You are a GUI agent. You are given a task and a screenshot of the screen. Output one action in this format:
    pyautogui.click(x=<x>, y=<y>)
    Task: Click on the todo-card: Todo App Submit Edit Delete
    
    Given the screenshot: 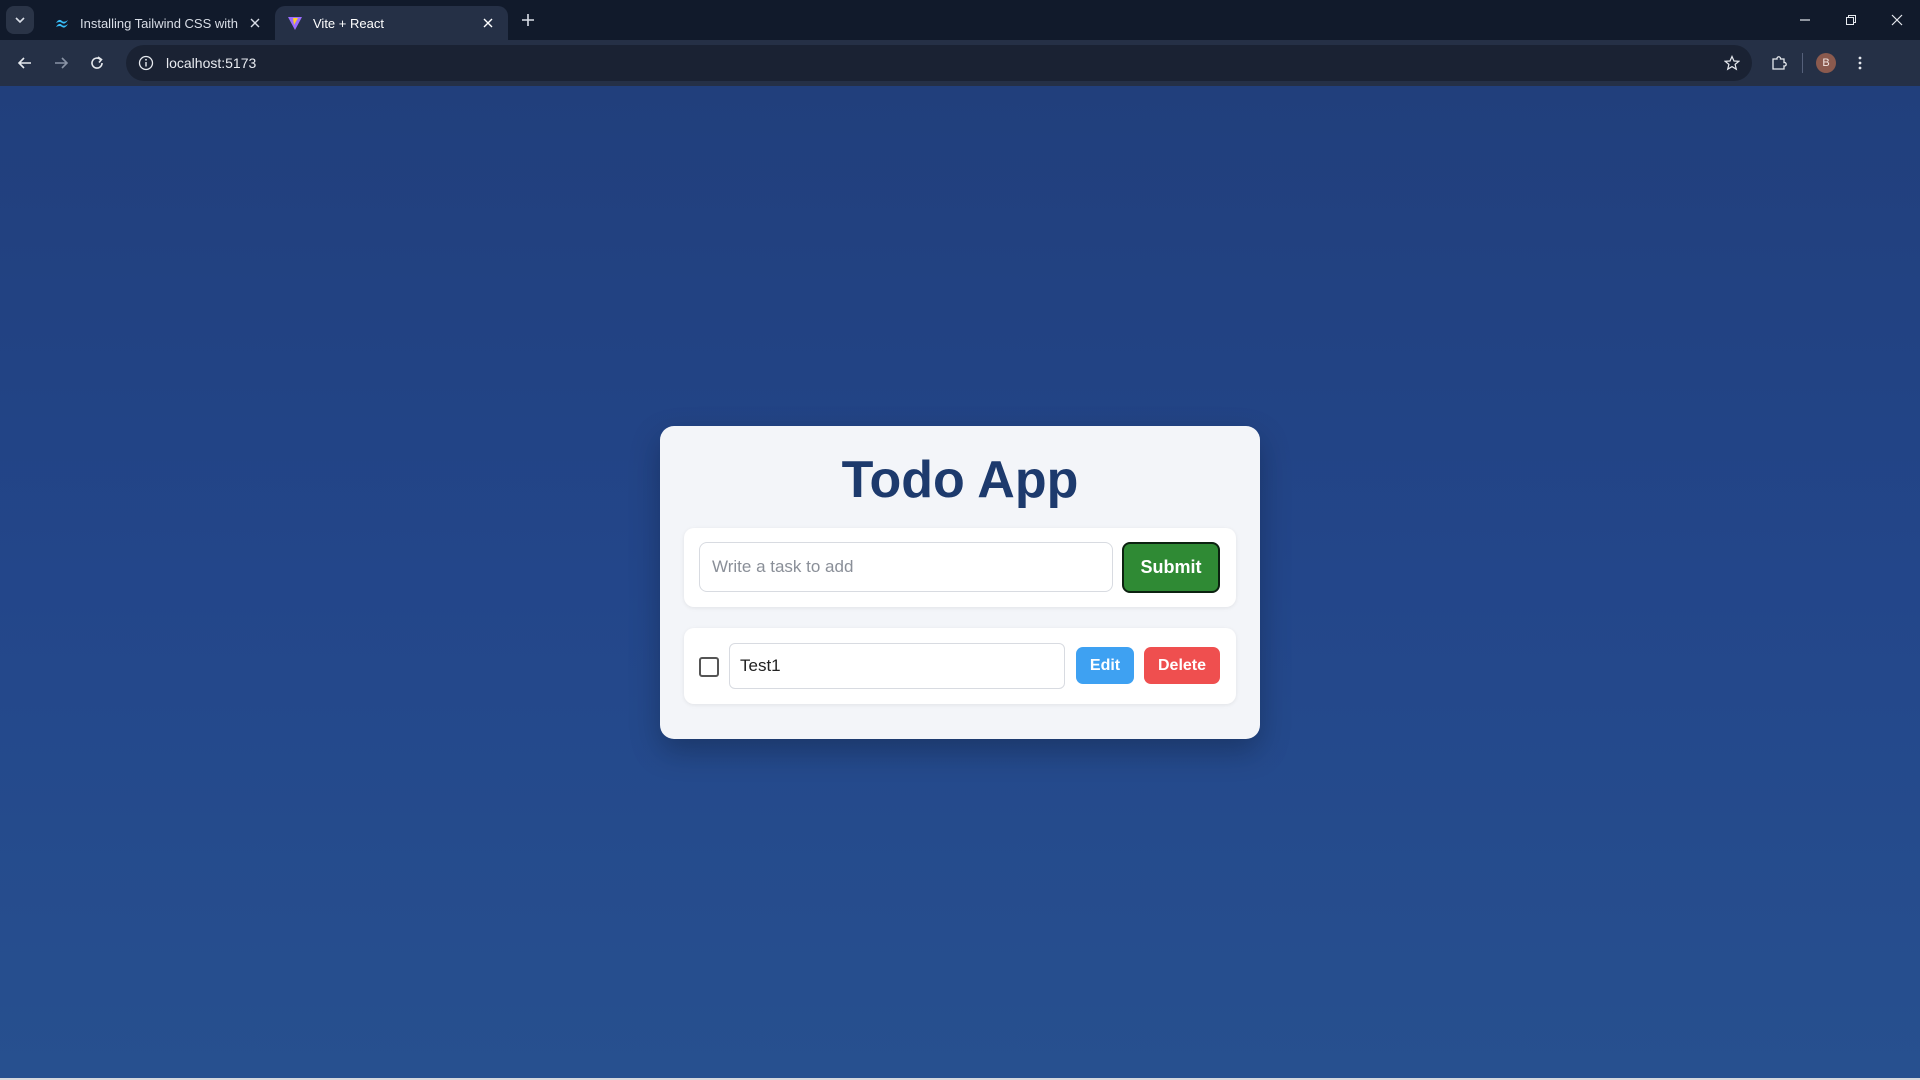 What is the action you would take?
    pyautogui.click(x=960, y=582)
    